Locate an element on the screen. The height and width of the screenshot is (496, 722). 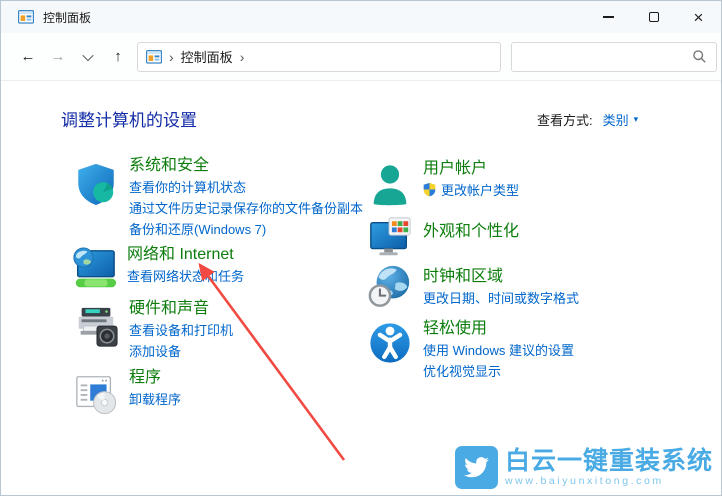
close-button: × is located at coordinates (698, 17).